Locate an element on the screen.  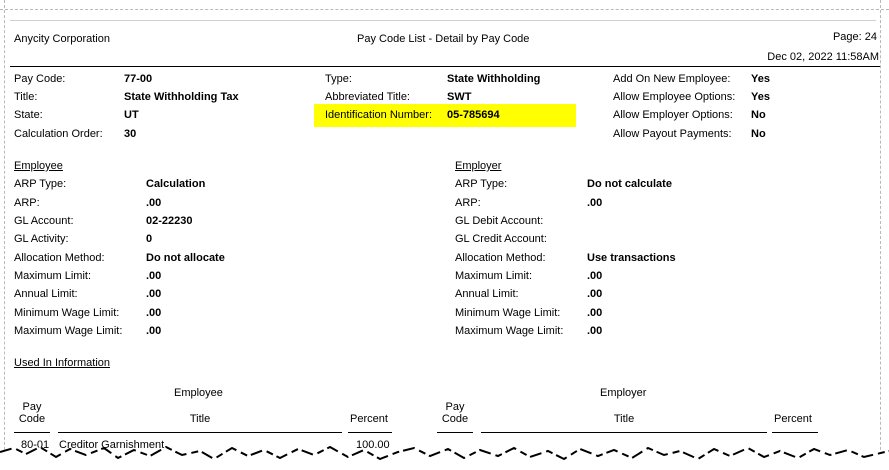
employer-minimum-wage-limit-value: .00 is located at coordinates (595, 313).